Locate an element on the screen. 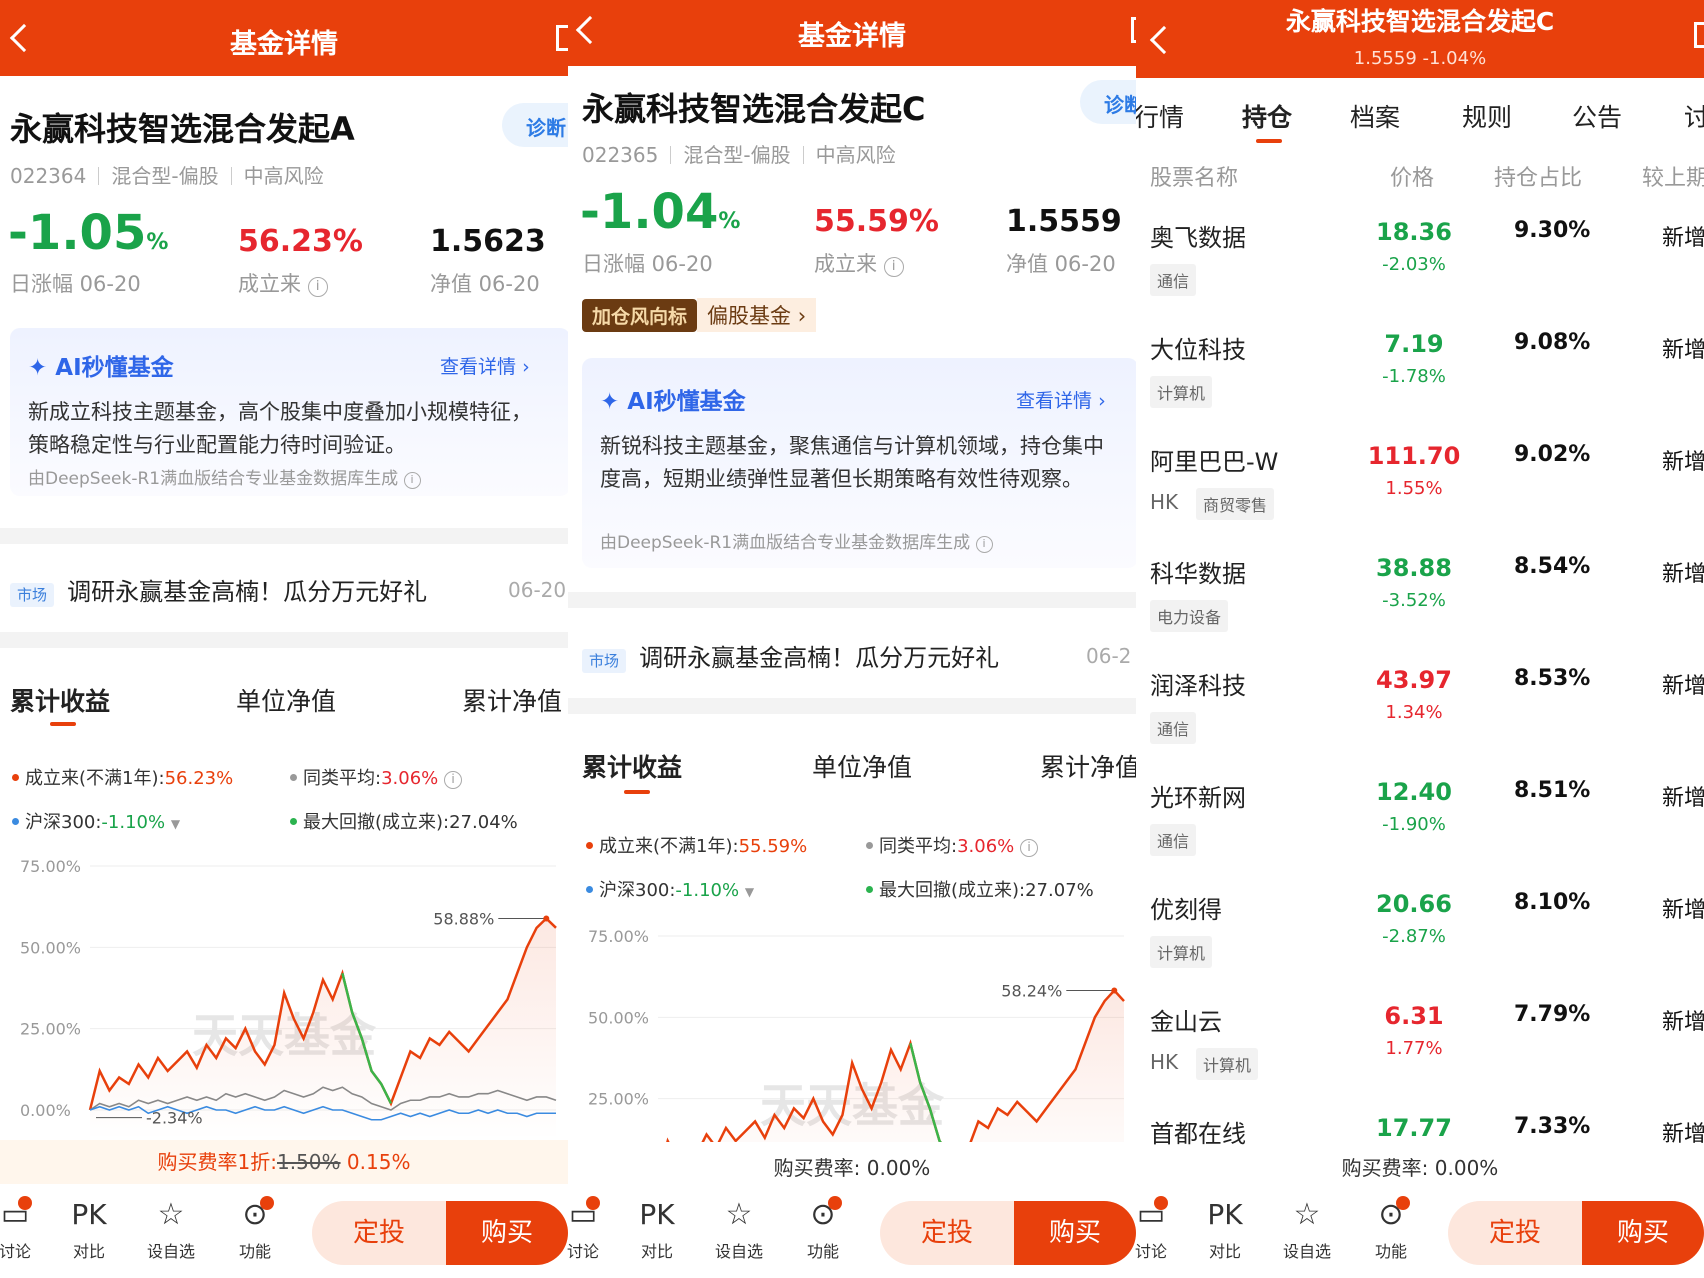 This screenshot has width=1704, height=1278. legend-peer-average: 同类平均:3.06% i is located at coordinates (952, 845).